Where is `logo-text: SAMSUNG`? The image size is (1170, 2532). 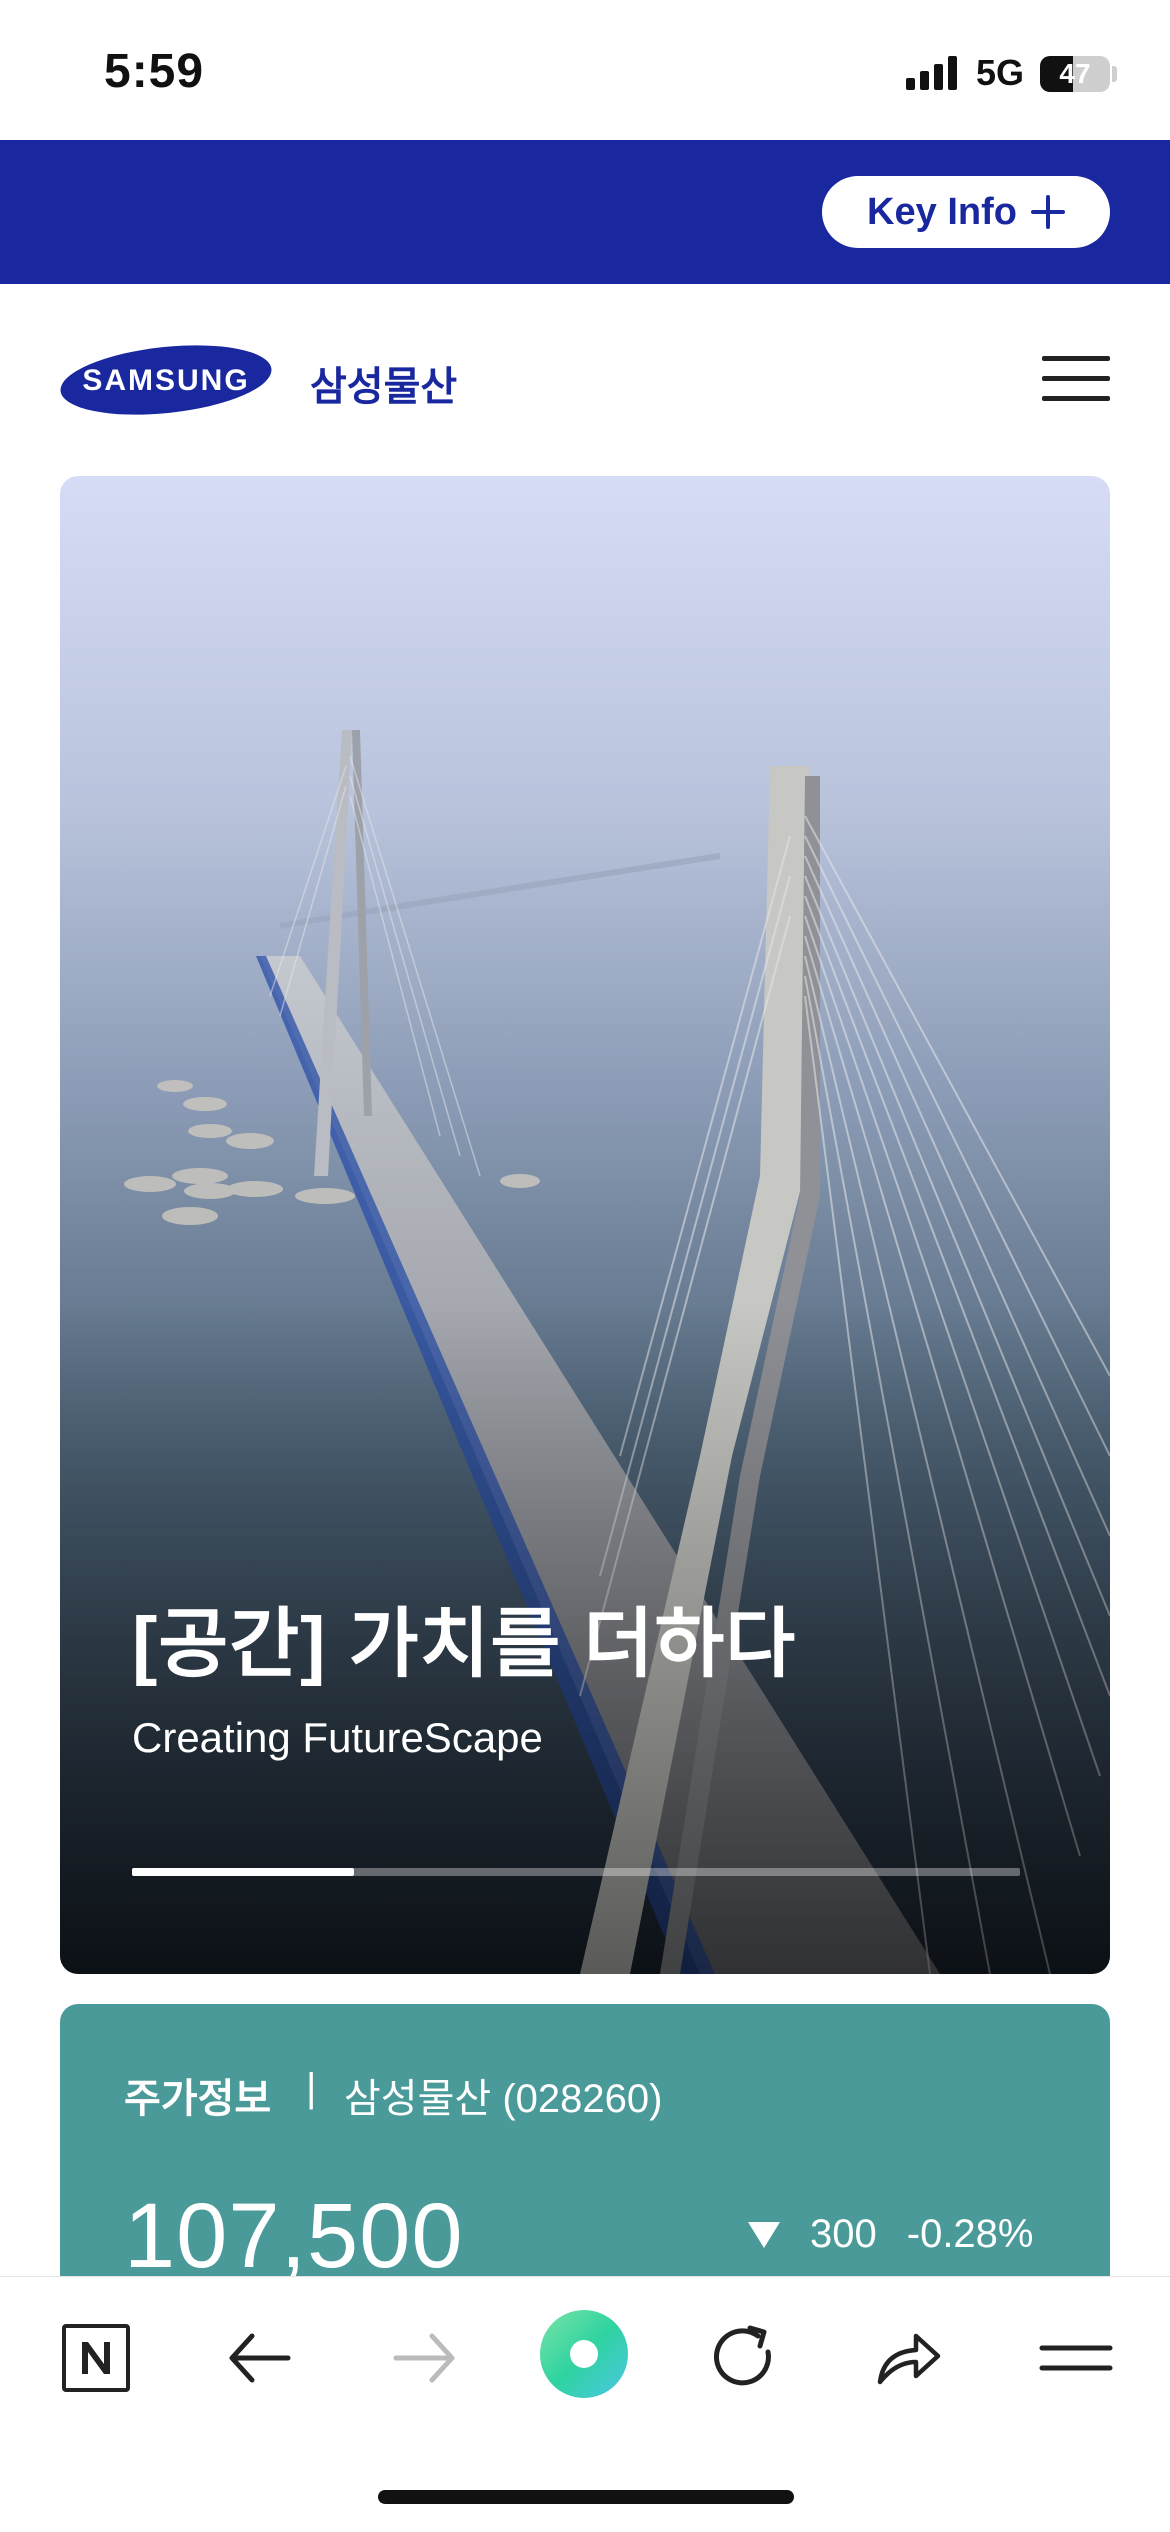 logo-text: SAMSUNG is located at coordinates (165, 380).